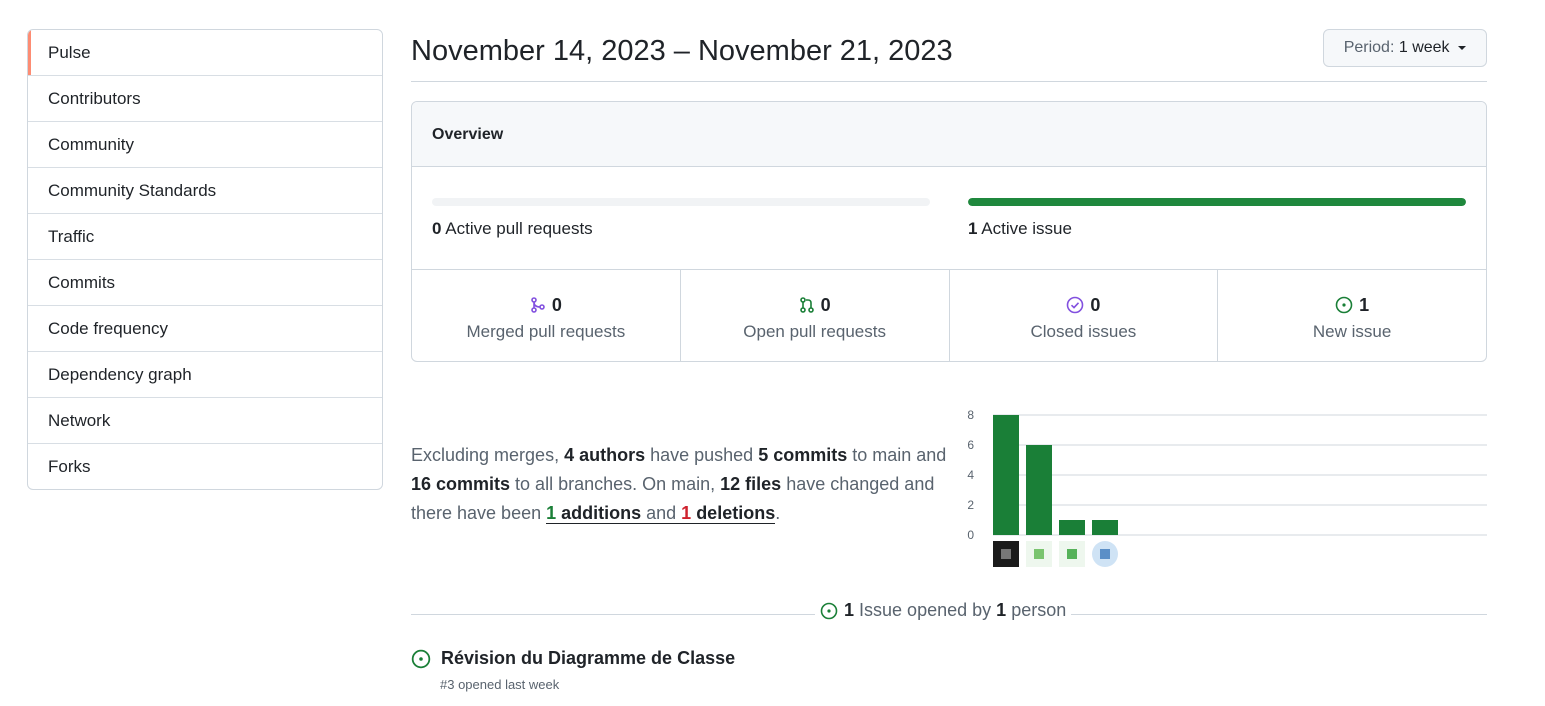 The height and width of the screenshot is (706, 1545). What do you see at coordinates (970, 535) in the screenshot?
I see `y-tick-label: 0` at bounding box center [970, 535].